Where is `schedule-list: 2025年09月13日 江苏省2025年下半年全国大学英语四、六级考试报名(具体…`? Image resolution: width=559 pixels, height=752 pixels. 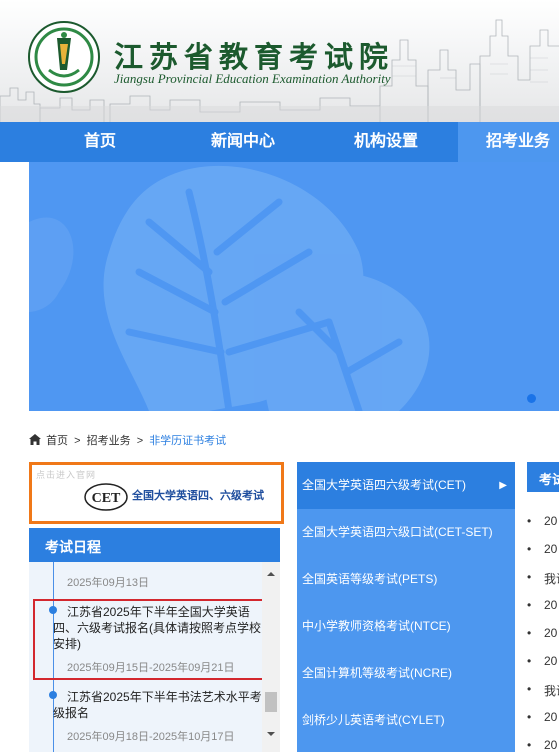 schedule-list: 2025年09月13日 江苏省2025年下半年全国大学英语四、六级考试报名(具体… is located at coordinates (154, 657).